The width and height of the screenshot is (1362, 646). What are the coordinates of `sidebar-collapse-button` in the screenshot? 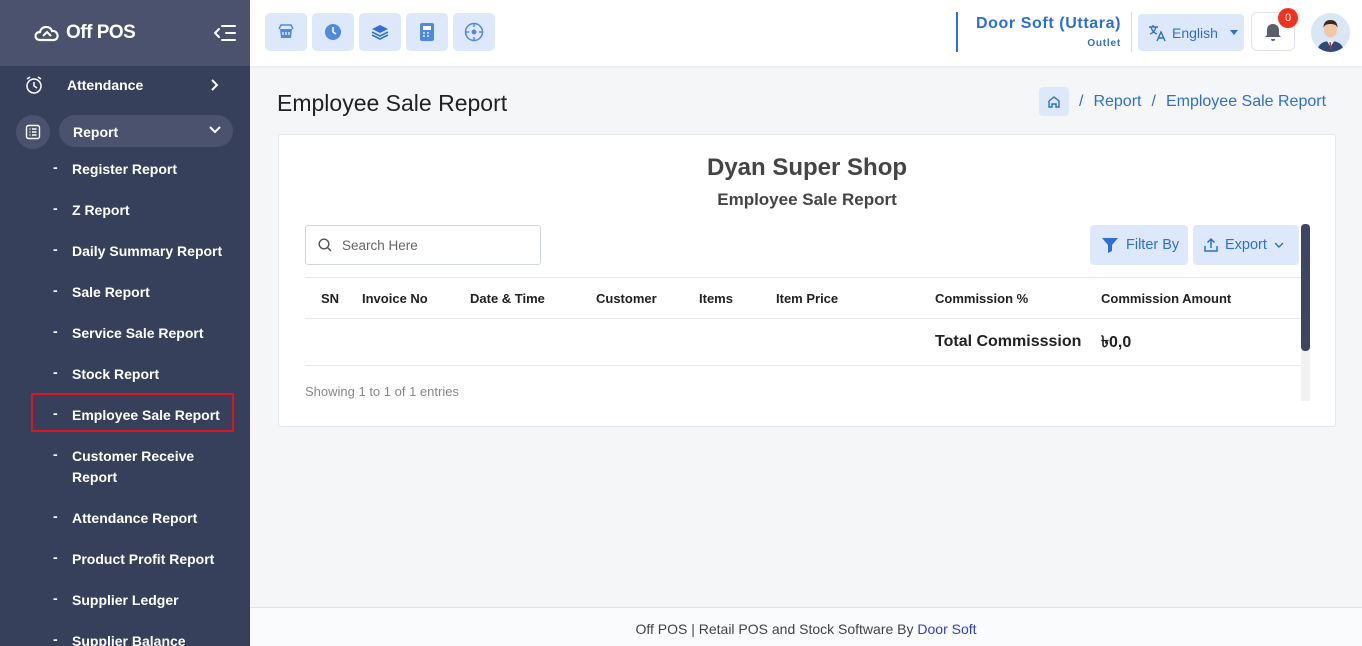 It's located at (225, 33).